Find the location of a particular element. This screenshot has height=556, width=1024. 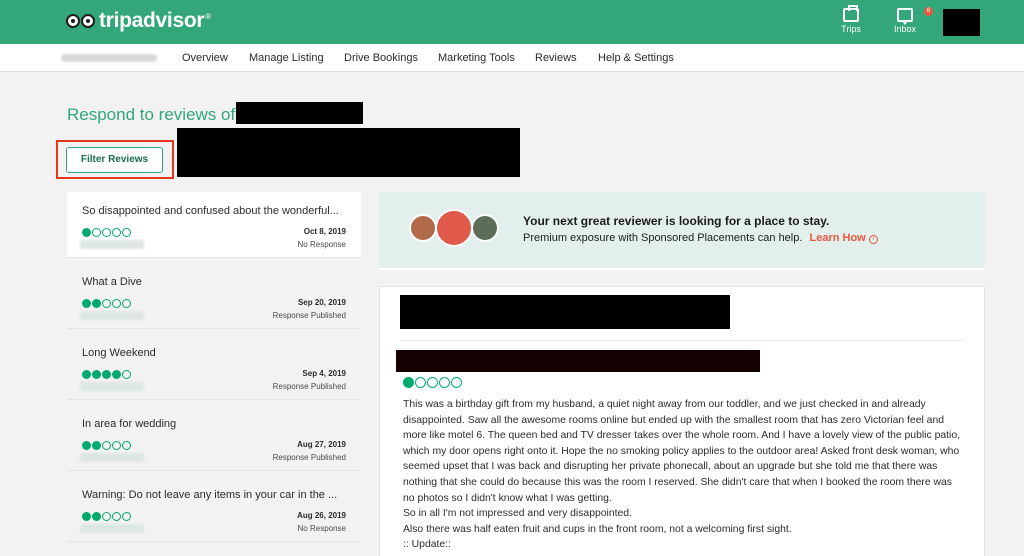

nav-help-settings: Help & Settings is located at coordinates (636, 58).